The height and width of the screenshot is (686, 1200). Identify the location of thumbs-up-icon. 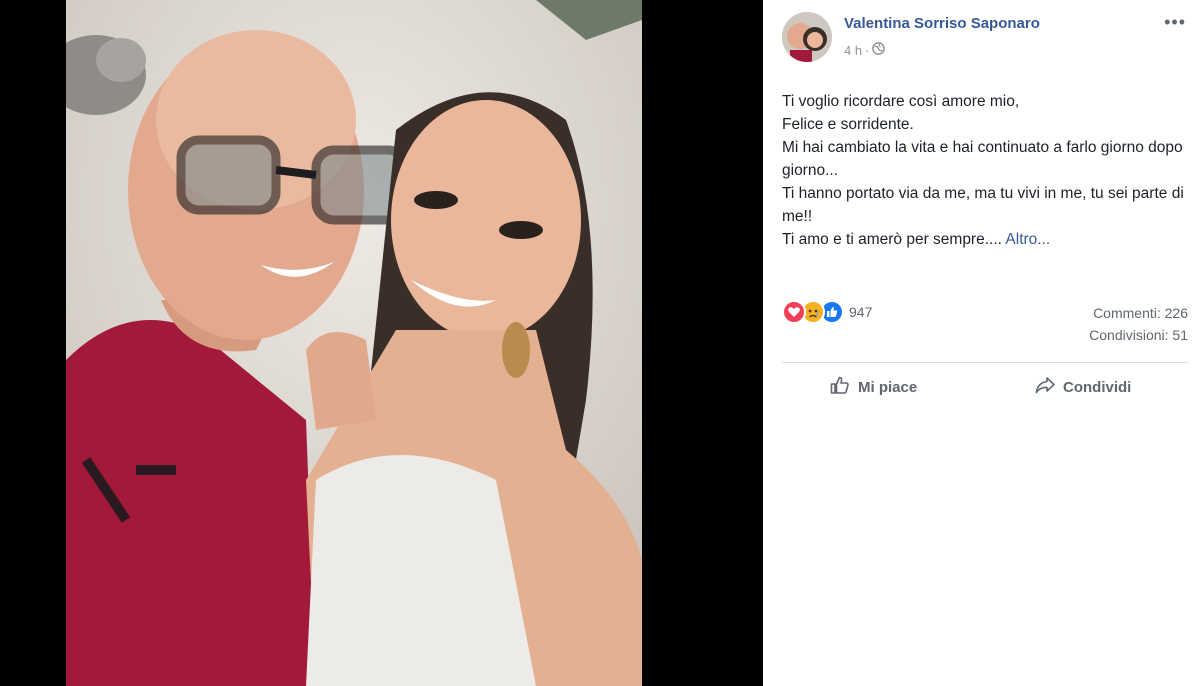
(840, 387).